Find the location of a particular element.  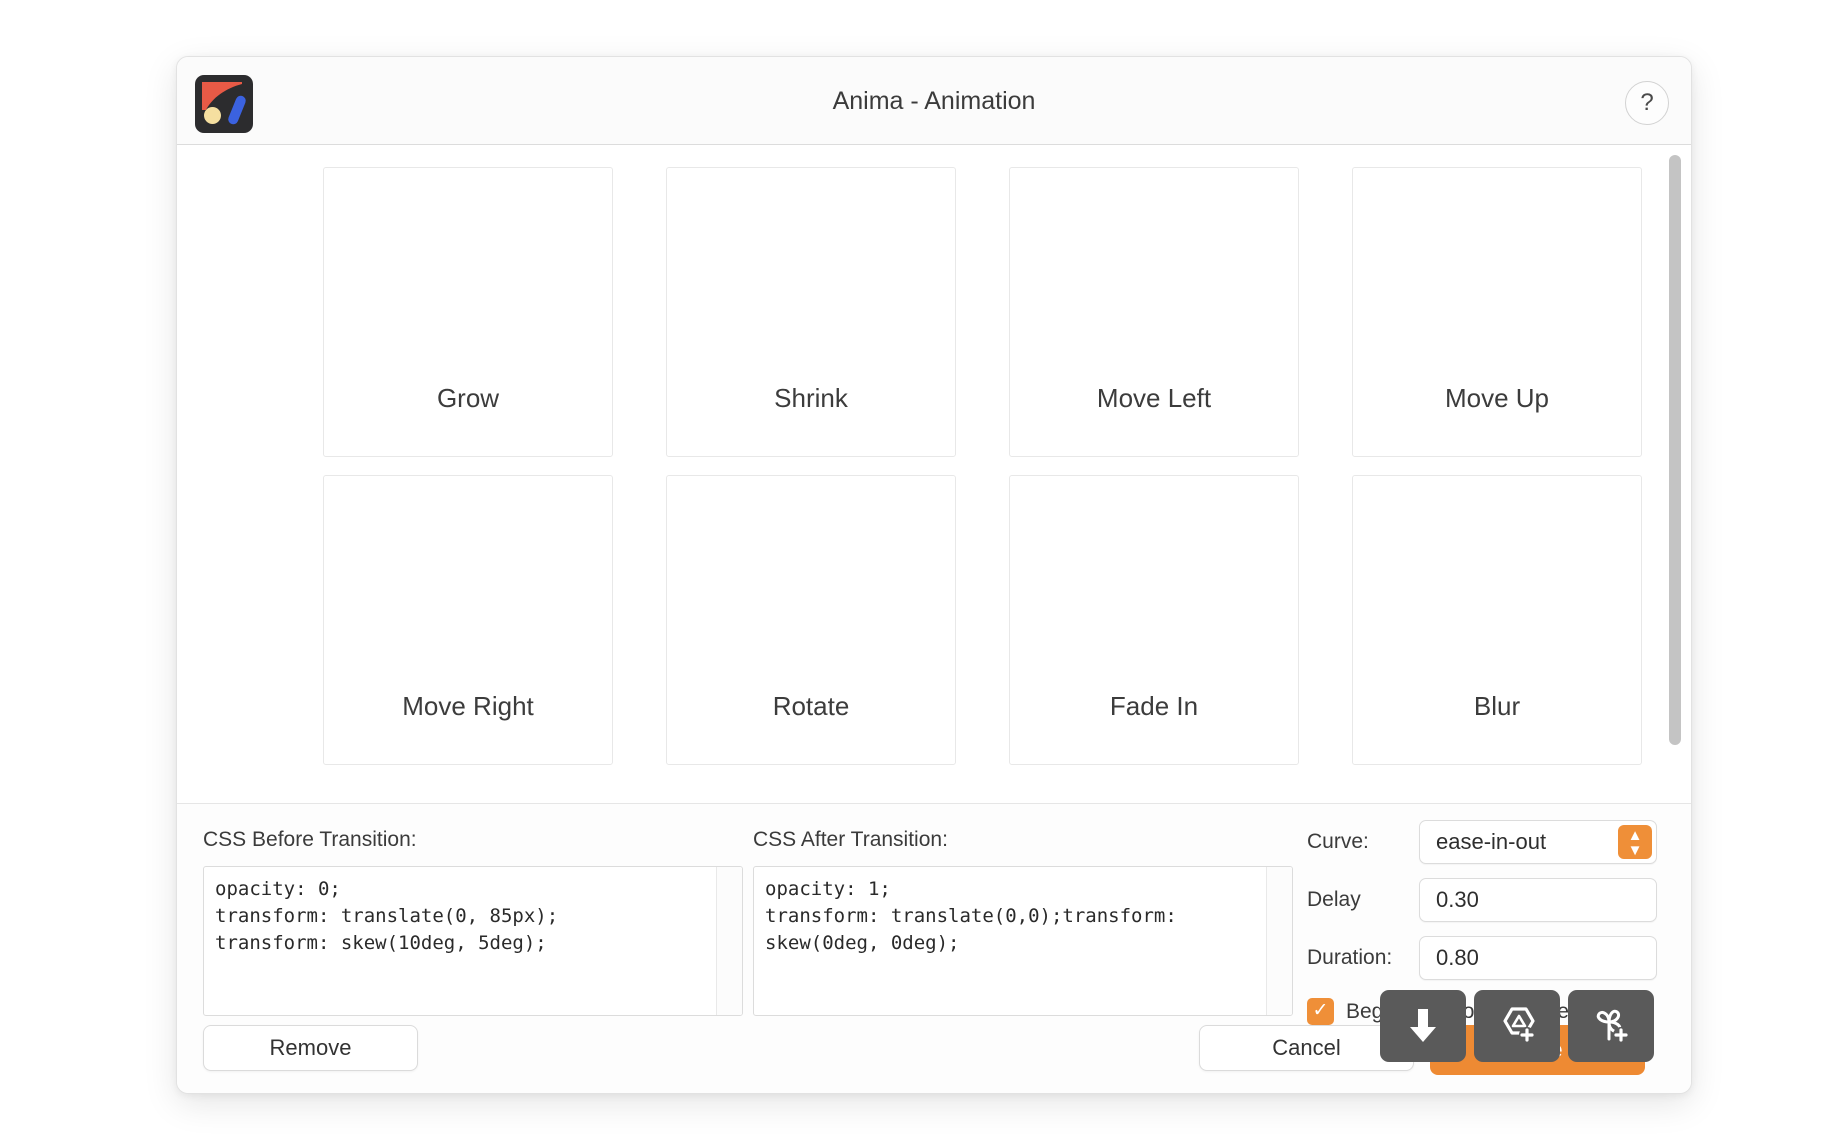

animation-preset-label: Move Right is located at coordinates (468, 706).